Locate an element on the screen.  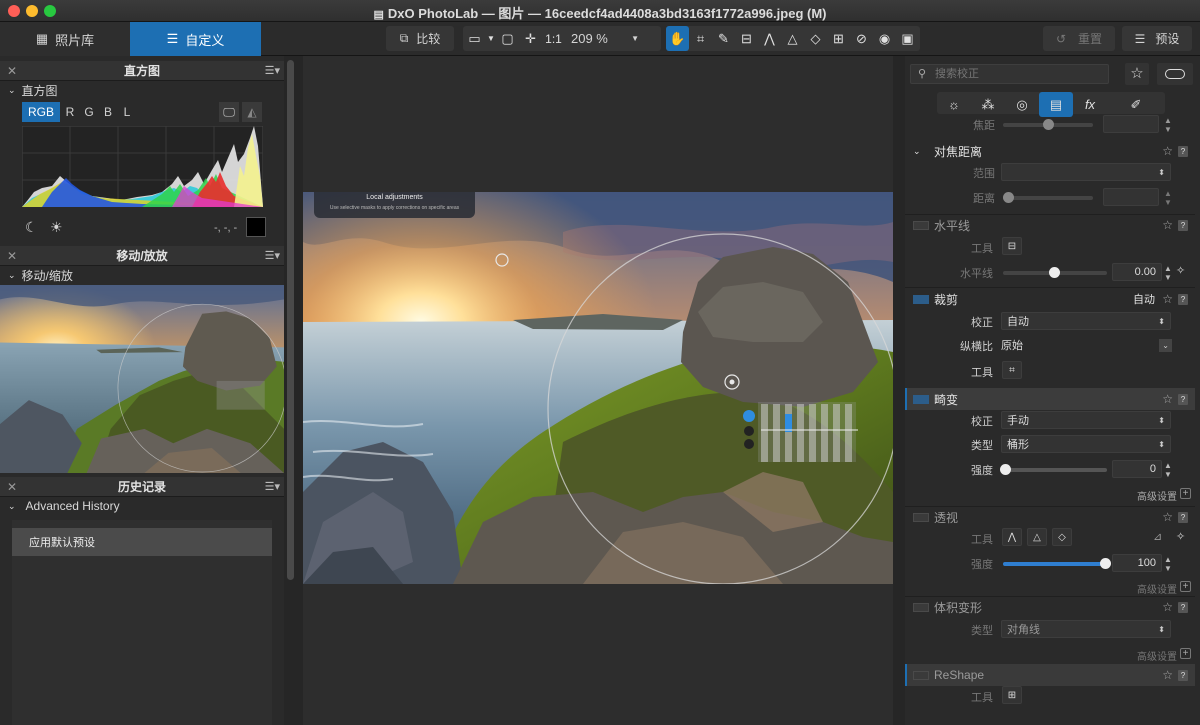
perspective-strength-knob is located at coordinates (1105, 563).